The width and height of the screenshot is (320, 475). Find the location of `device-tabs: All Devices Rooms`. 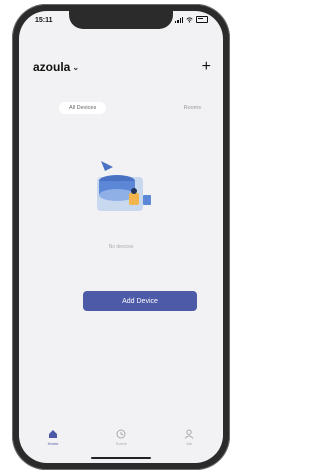

device-tabs: All Devices Rooms is located at coordinates (134, 108).